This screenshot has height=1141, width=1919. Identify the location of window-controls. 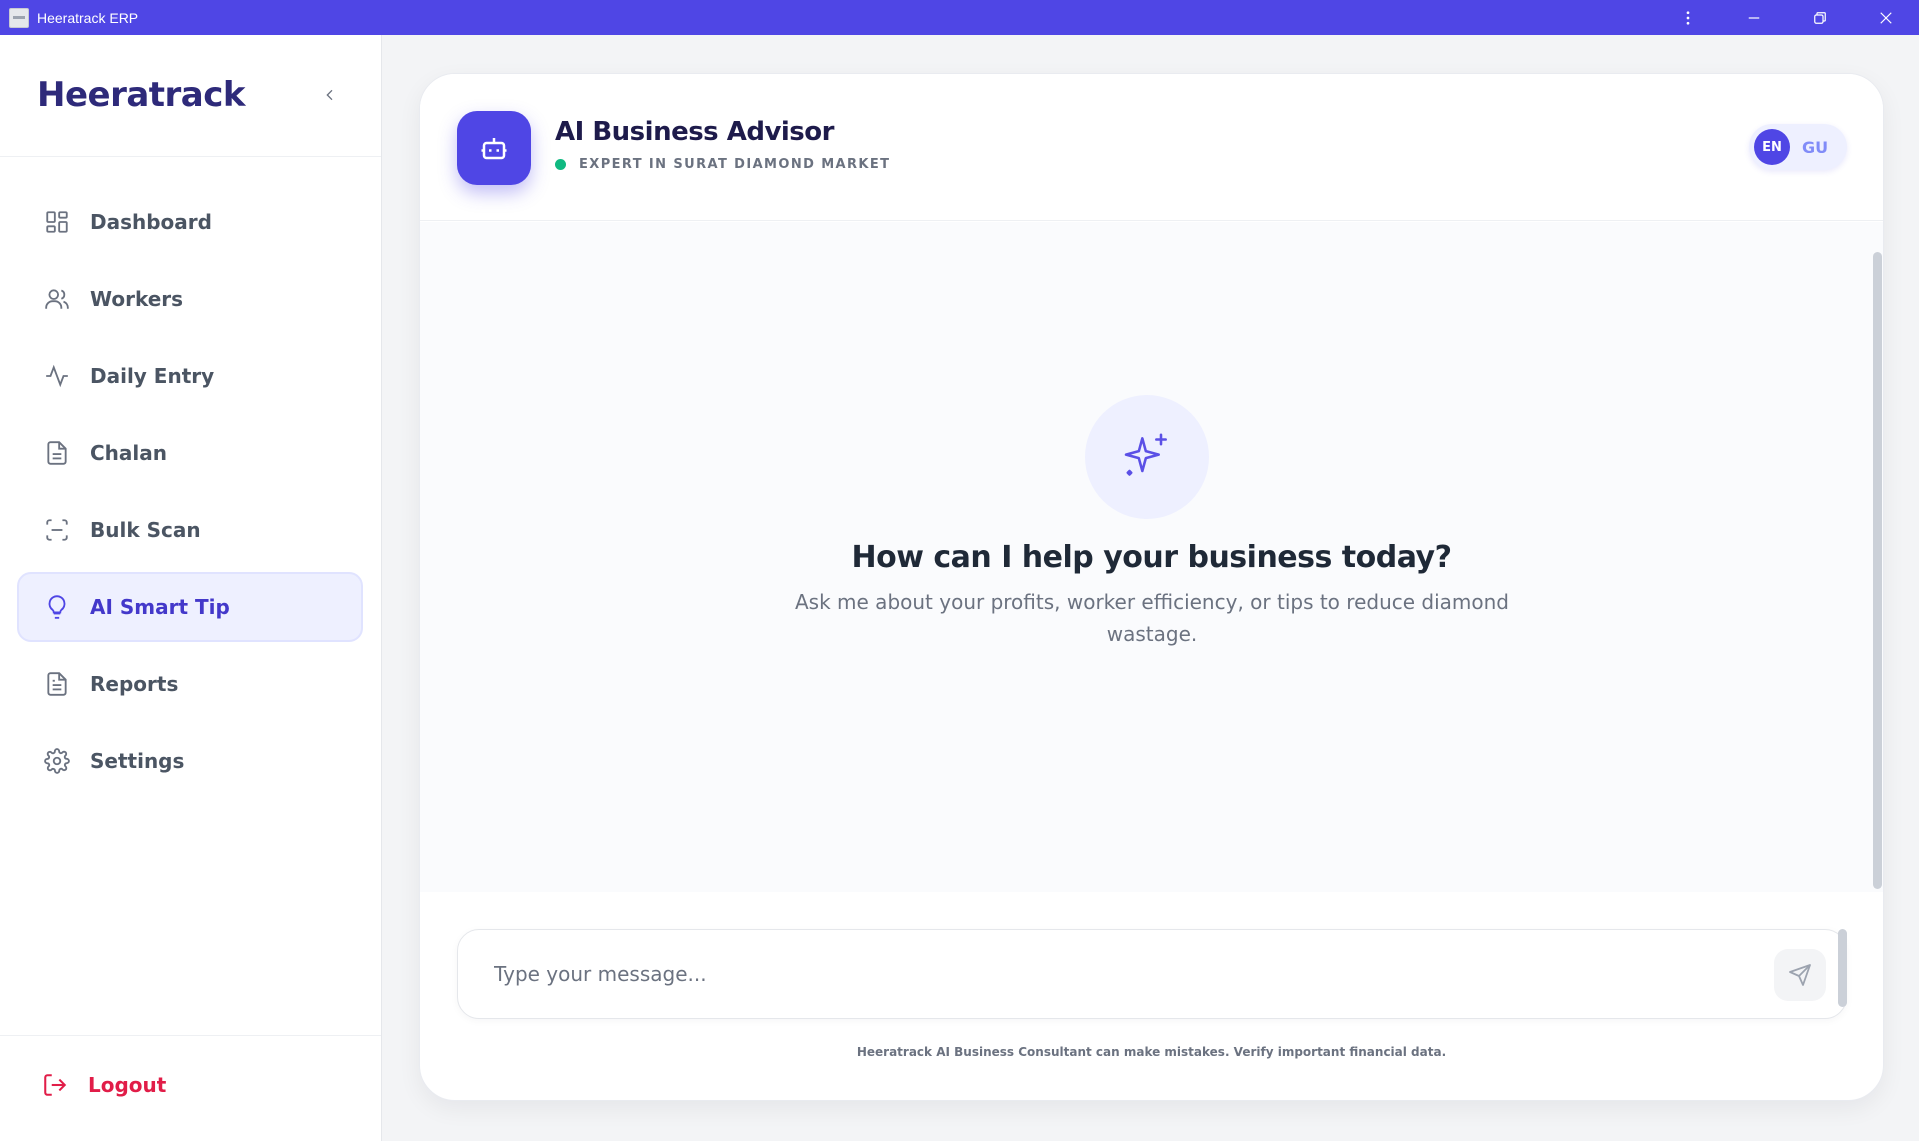
(1787, 17).